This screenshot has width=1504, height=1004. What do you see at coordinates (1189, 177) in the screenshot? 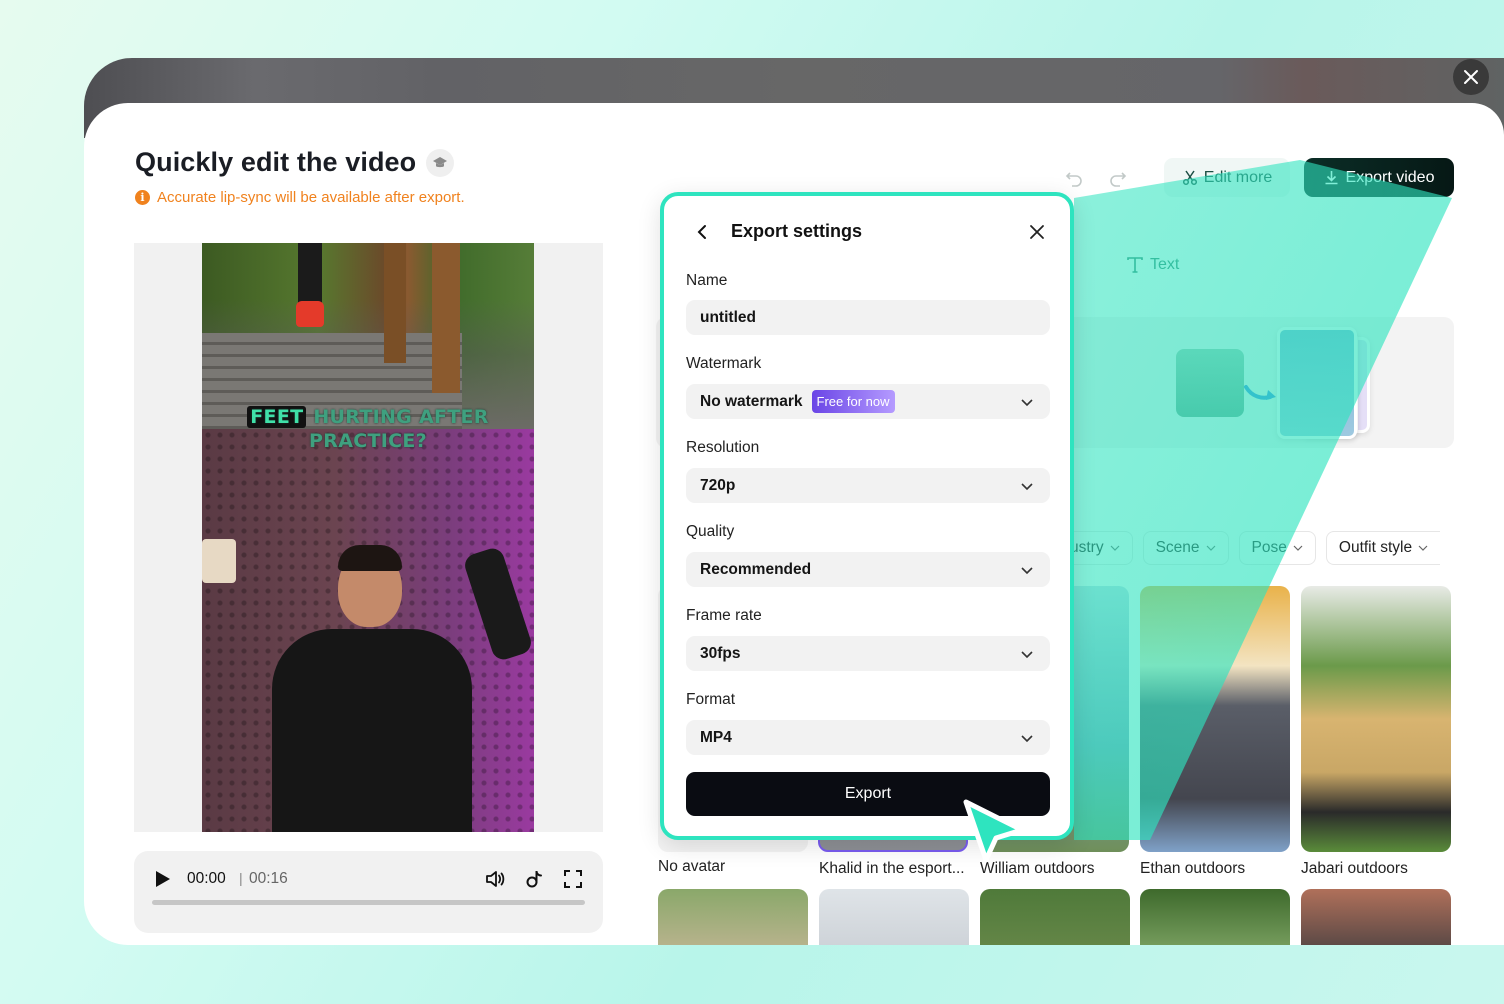
I see `scissors-icon` at bounding box center [1189, 177].